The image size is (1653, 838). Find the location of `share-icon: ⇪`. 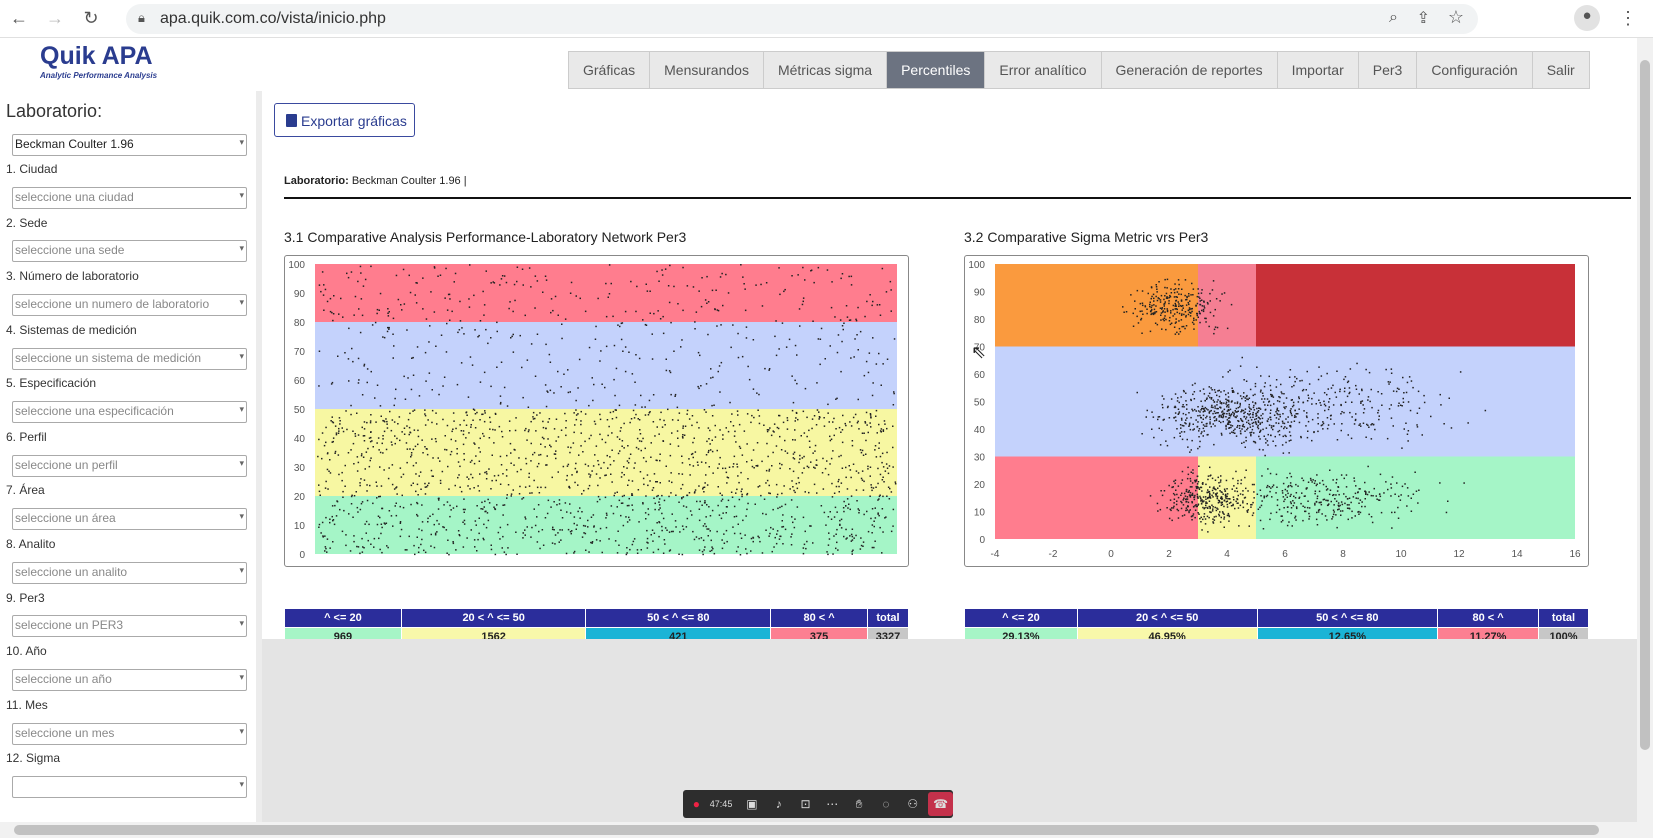

share-icon: ⇪ is located at coordinates (1423, 18).